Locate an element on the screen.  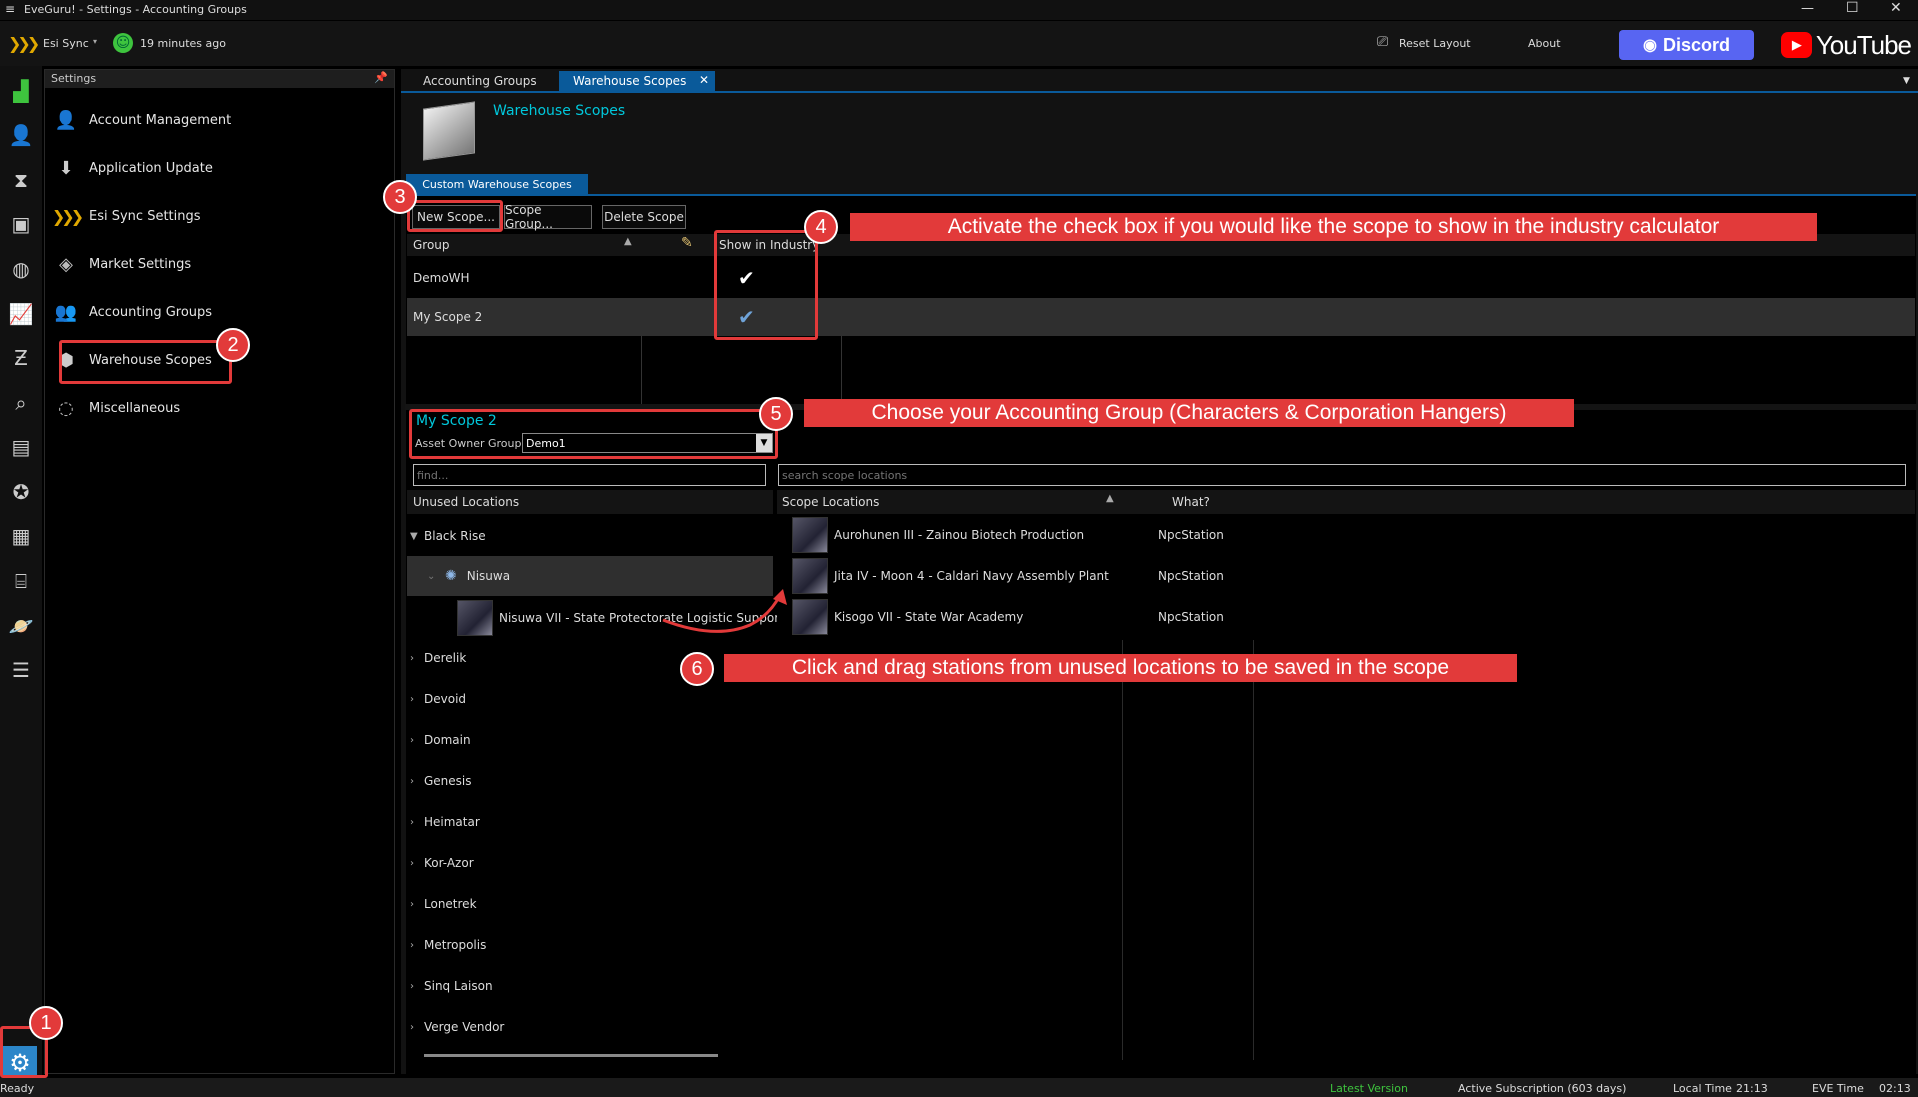
close-icon: ✕ is located at coordinates (1896, 8).